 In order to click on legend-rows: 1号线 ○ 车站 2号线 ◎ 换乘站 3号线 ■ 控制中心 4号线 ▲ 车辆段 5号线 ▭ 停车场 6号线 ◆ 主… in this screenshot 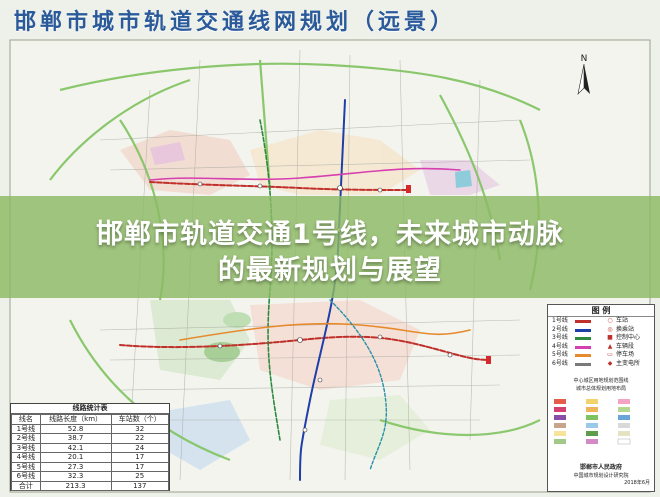, I will do `click(601, 342)`.